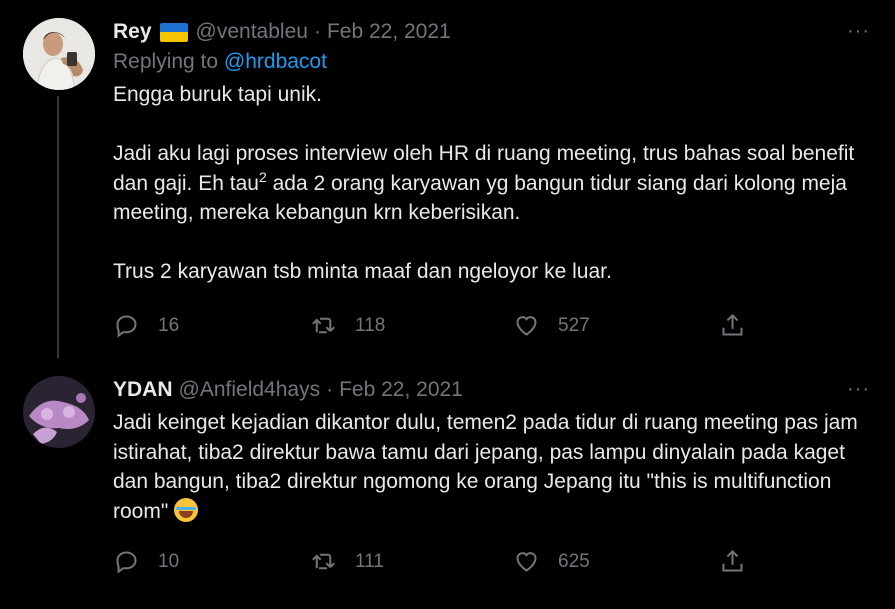 This screenshot has height=609, width=895. I want to click on user-handle: @ventableu, so click(252, 32).